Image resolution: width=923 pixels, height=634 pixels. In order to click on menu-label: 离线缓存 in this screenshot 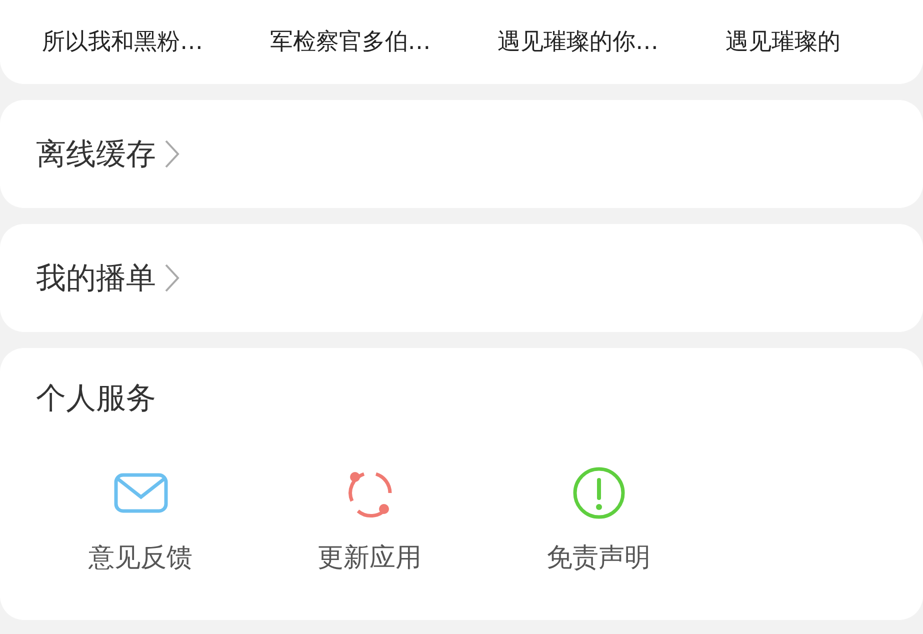, I will do `click(96, 155)`.